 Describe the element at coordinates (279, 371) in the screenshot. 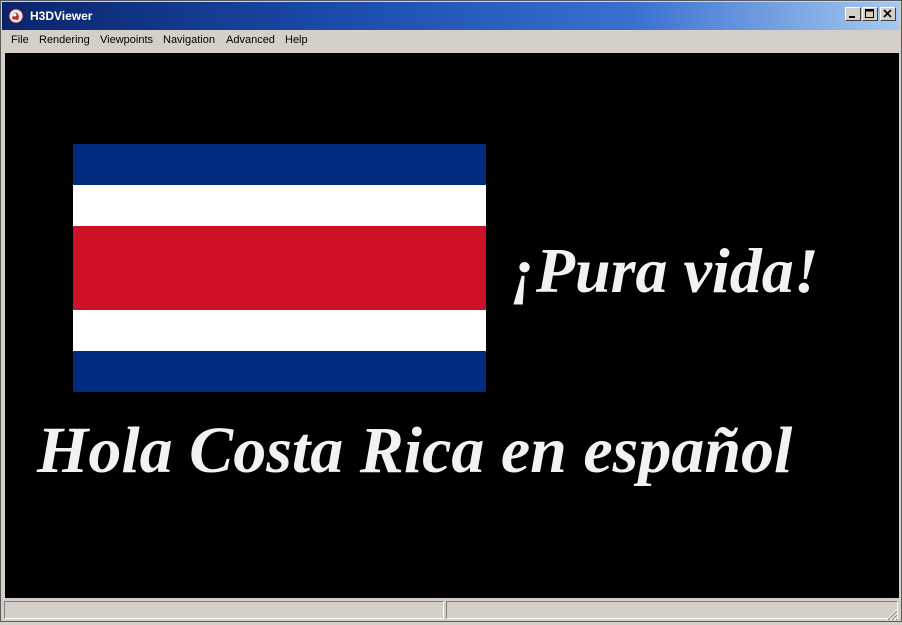

I see `flag-stripe-blue-bottom` at that location.